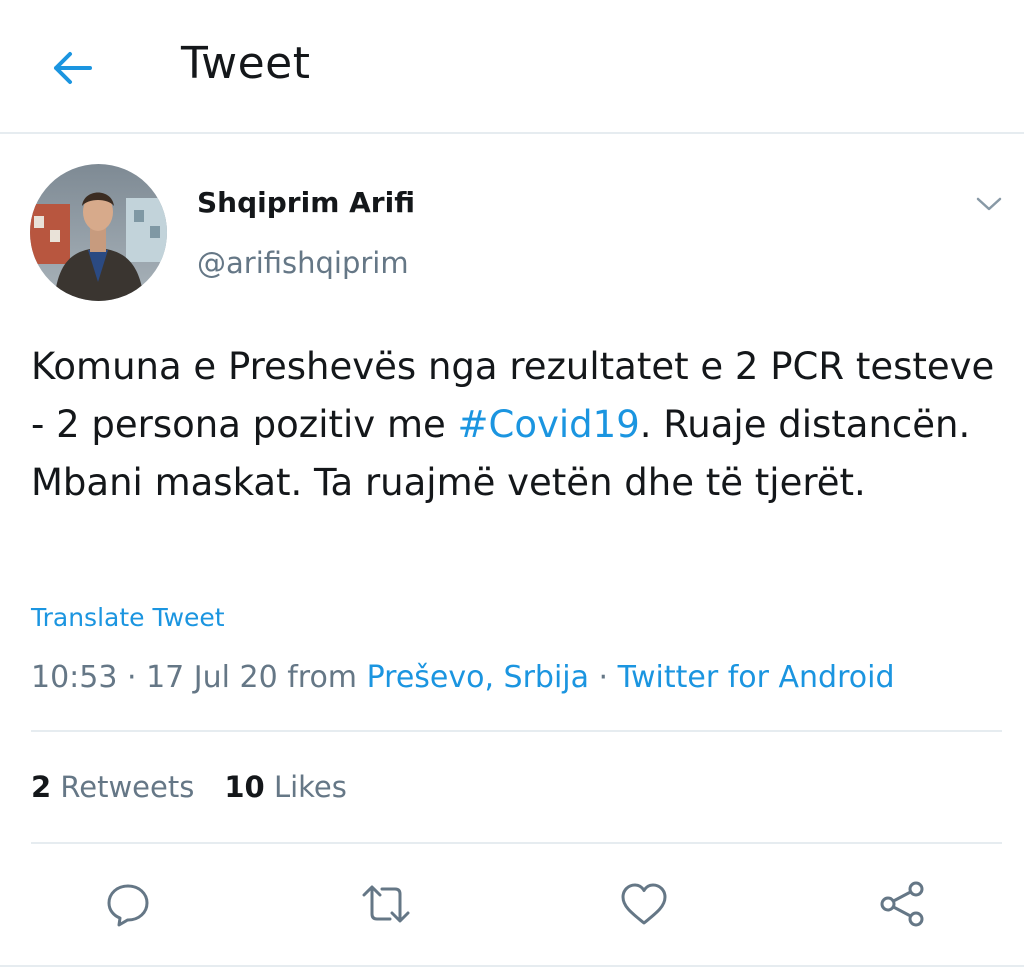 The image size is (1024, 975). I want to click on page-title: Tweet, so click(246, 63).